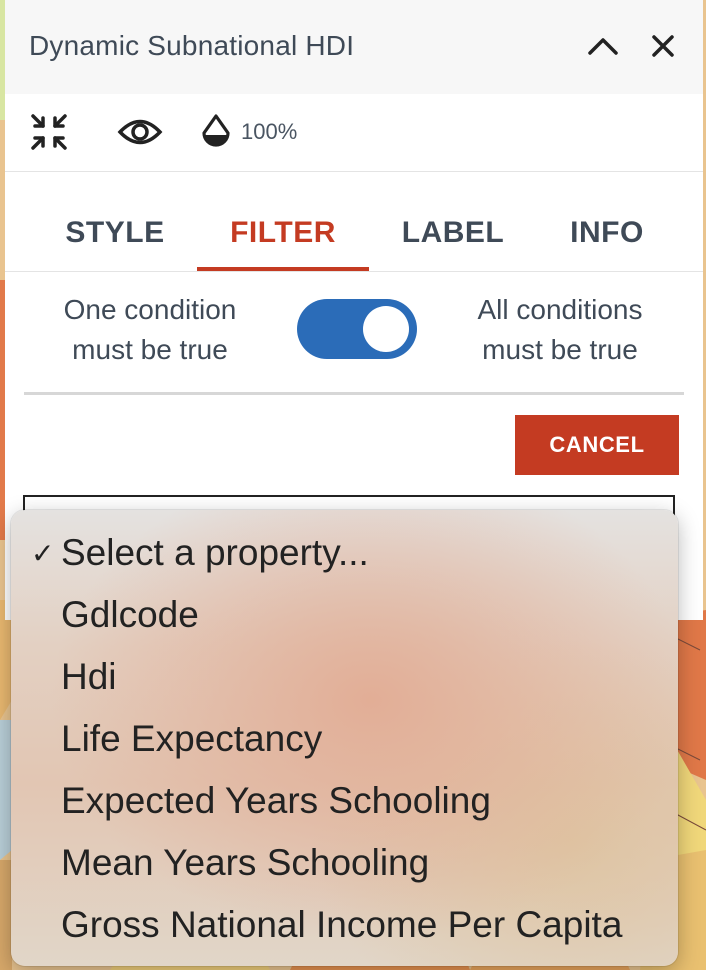  What do you see at coordinates (354, 393) in the screenshot?
I see `section-divider` at bounding box center [354, 393].